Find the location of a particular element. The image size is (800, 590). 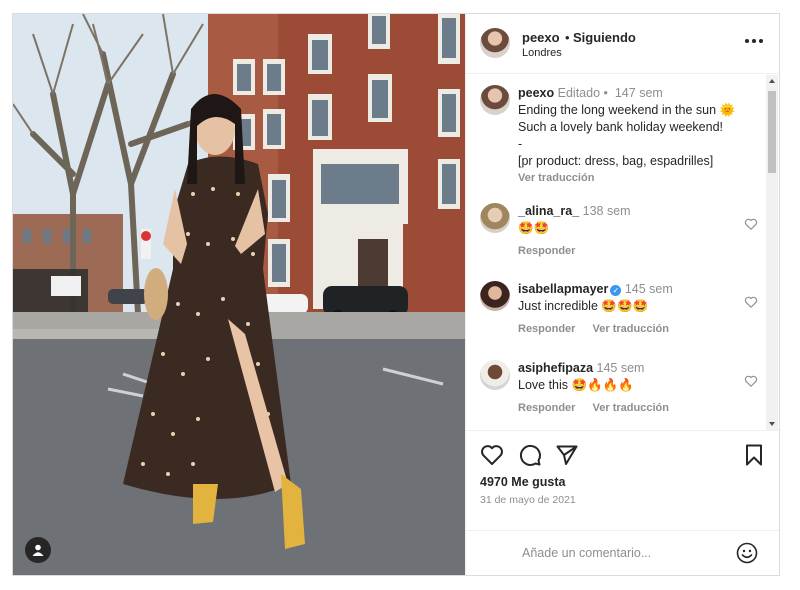

edited-label: Editado is located at coordinates (579, 93).